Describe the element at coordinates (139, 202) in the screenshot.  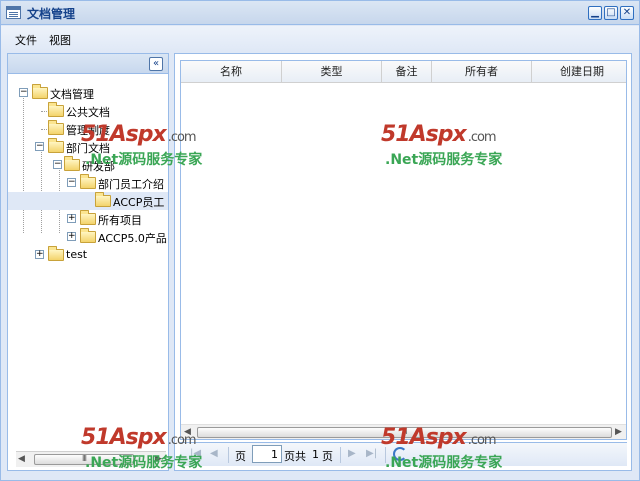
I see `tree-node-label: ACCP员工` at that location.